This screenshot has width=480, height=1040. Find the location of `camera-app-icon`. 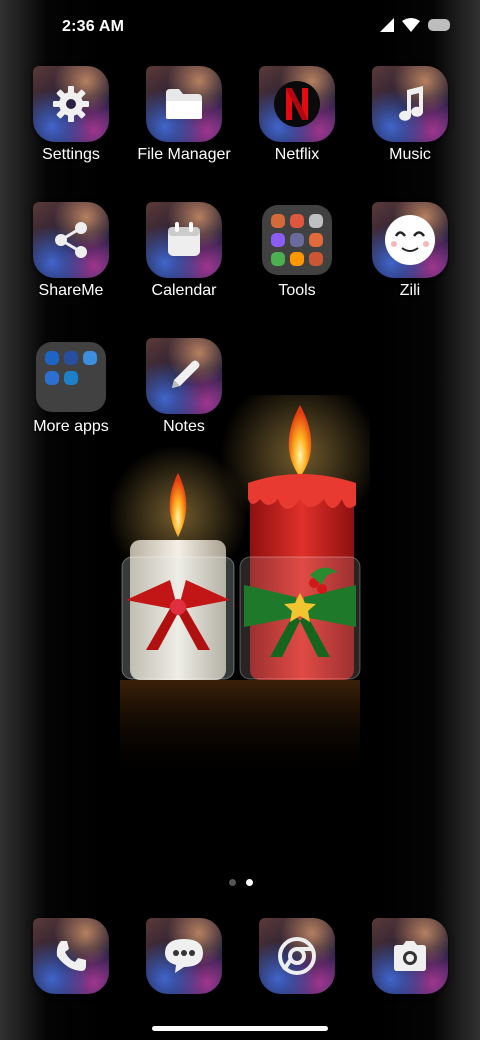

camera-app-icon is located at coordinates (410, 956).